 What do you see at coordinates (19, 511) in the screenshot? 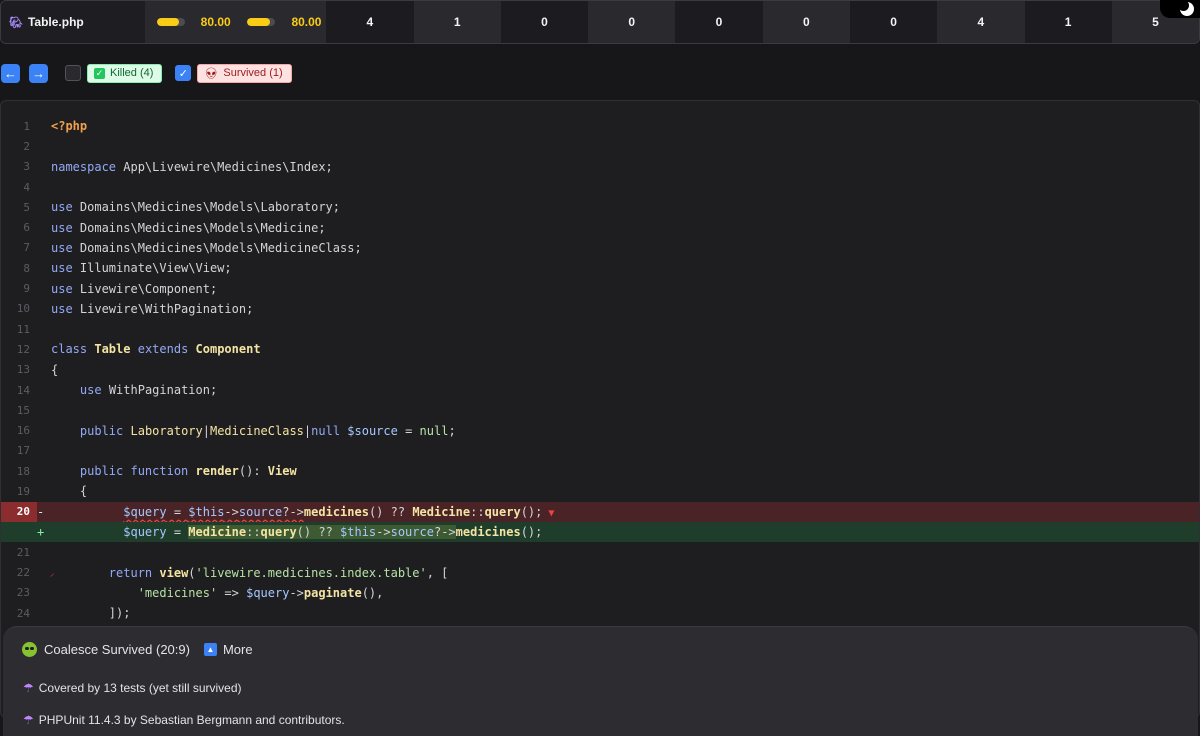
I see `line-number: 20` at bounding box center [19, 511].